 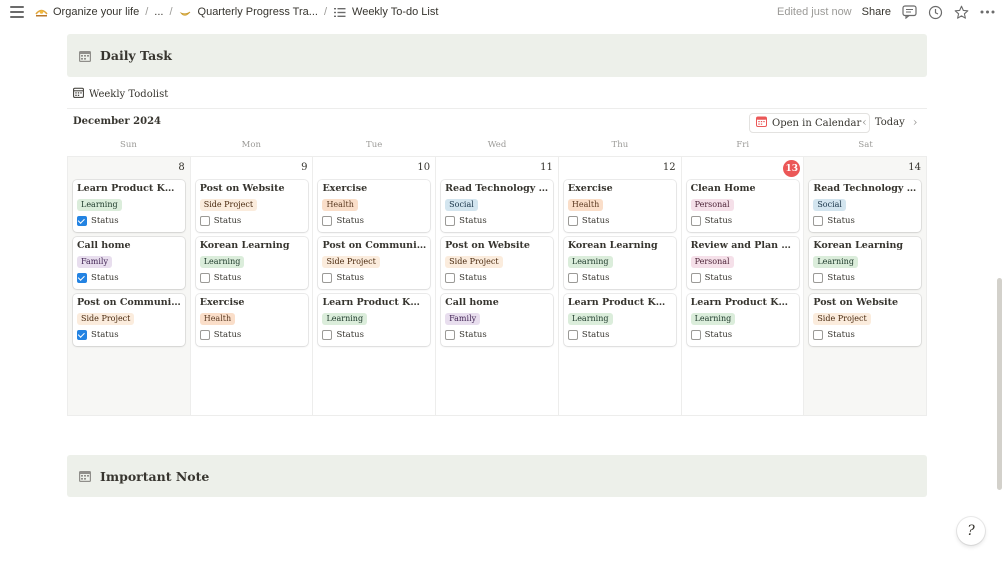 What do you see at coordinates (17, 12) in the screenshot?
I see `menu-icon` at bounding box center [17, 12].